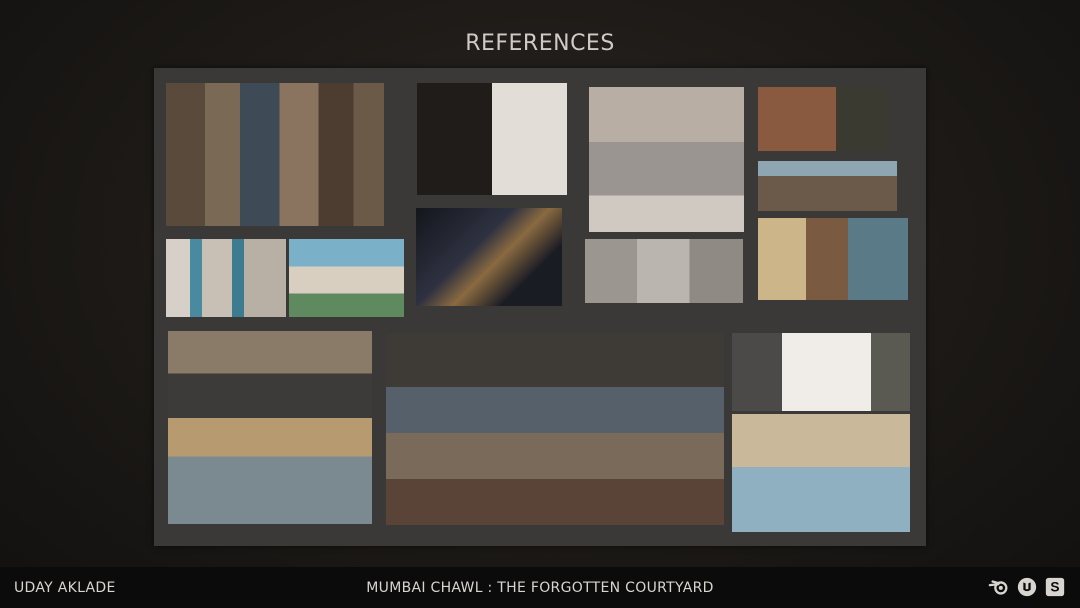 The height and width of the screenshot is (608, 1080). I want to click on substance-icon: S, so click(1055, 587).